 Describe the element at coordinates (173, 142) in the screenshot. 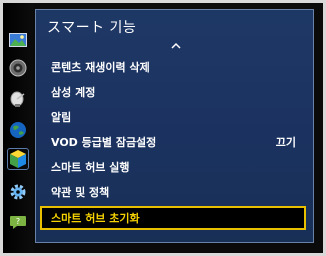

I see `menu-item-vod-rating-lock: VOD 등급별 잠금설정 끄기` at that location.